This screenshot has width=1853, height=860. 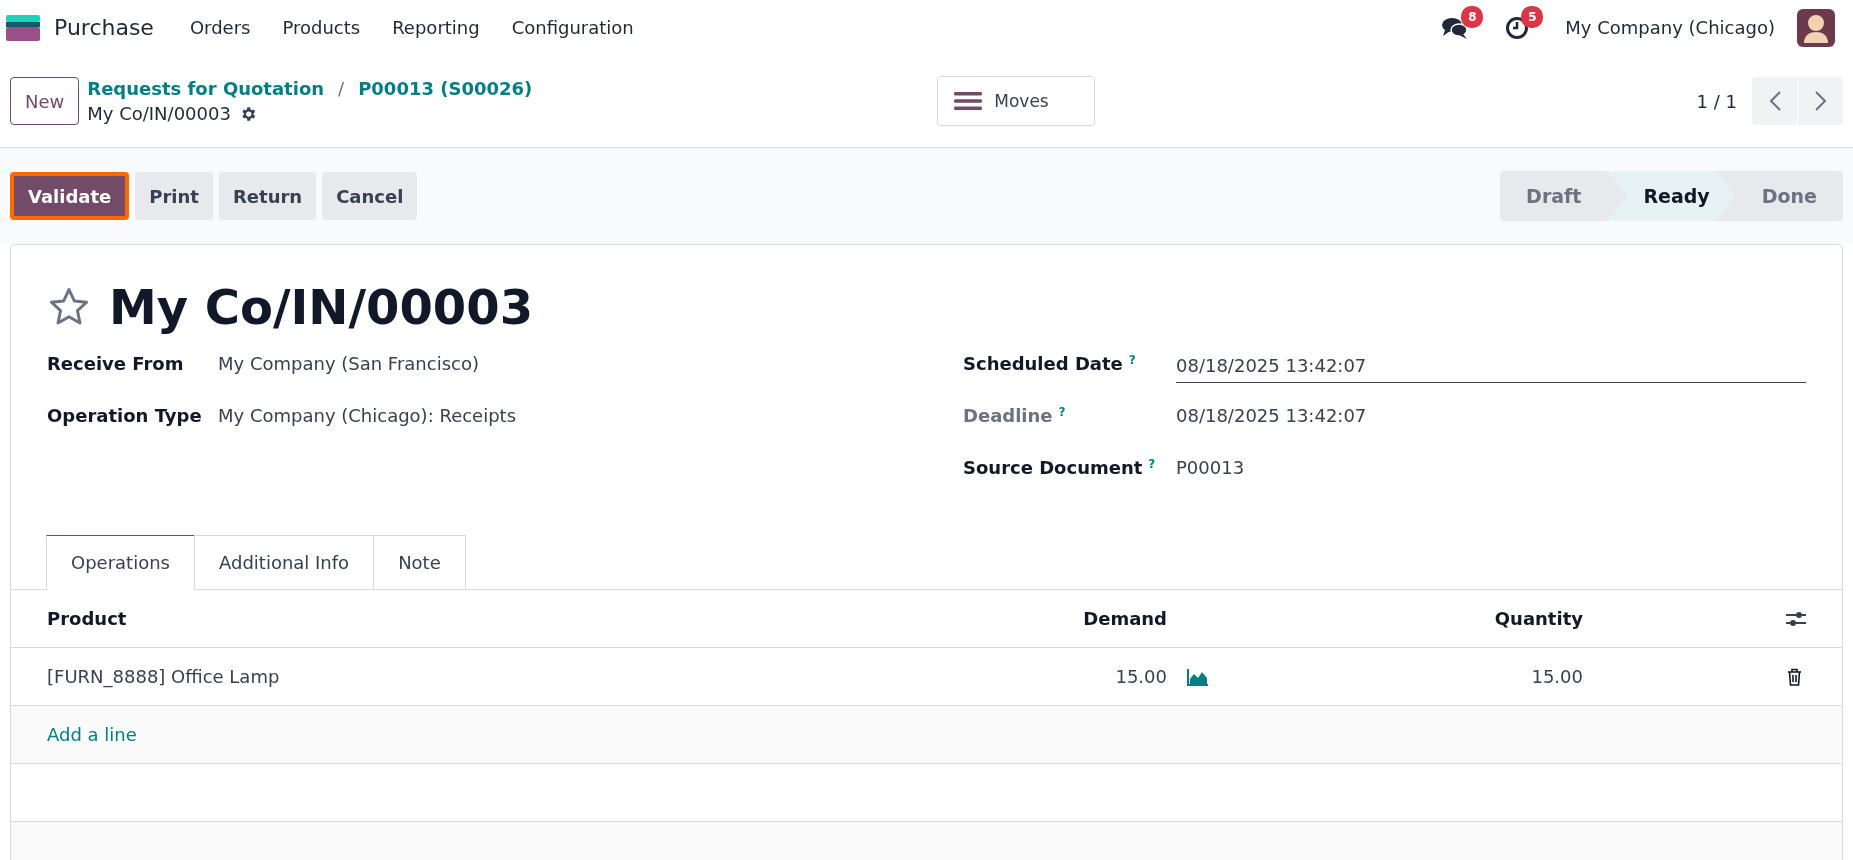 What do you see at coordinates (1538, 618) in the screenshot?
I see `column-header: Quantity` at bounding box center [1538, 618].